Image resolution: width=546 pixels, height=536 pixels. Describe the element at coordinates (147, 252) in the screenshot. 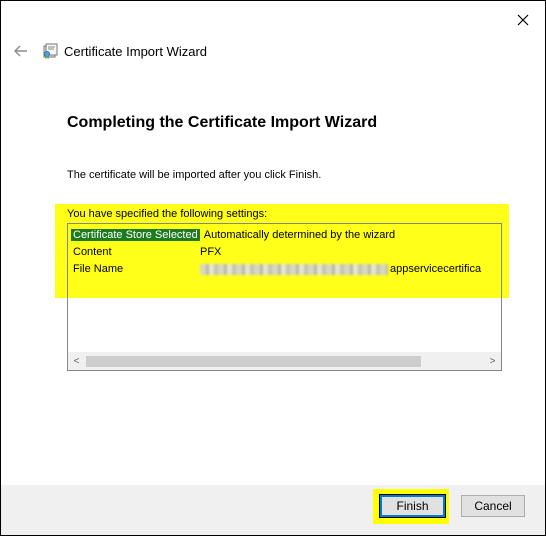

I see `settings-row: Content PFX` at that location.